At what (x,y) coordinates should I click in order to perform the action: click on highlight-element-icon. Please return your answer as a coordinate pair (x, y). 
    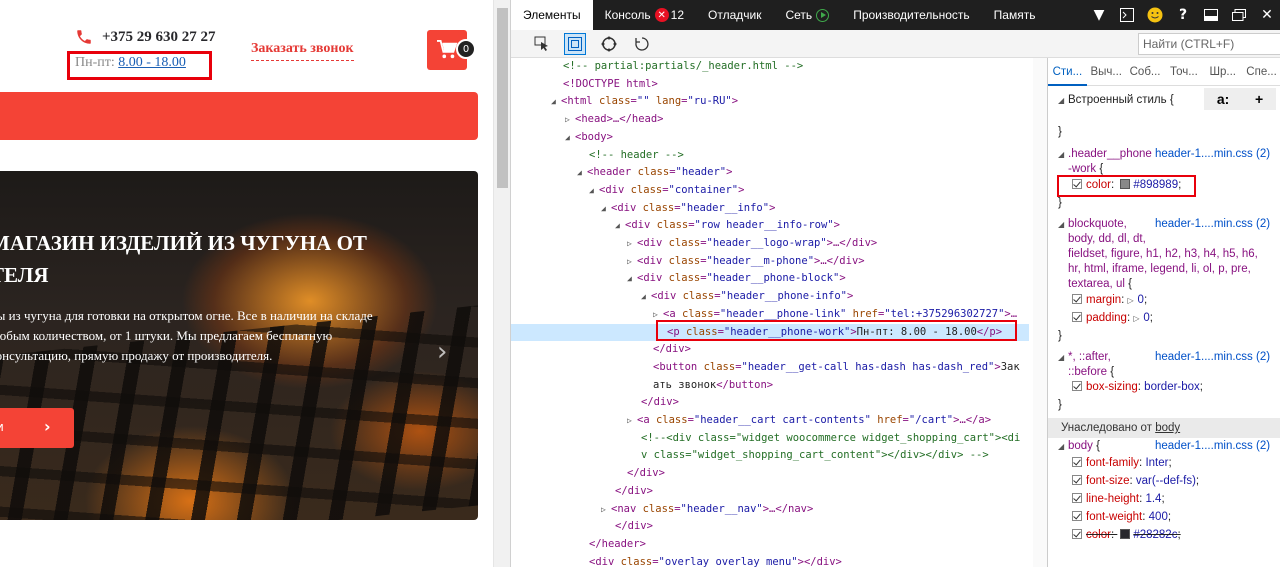
    Looking at the image, I should click on (575, 44).